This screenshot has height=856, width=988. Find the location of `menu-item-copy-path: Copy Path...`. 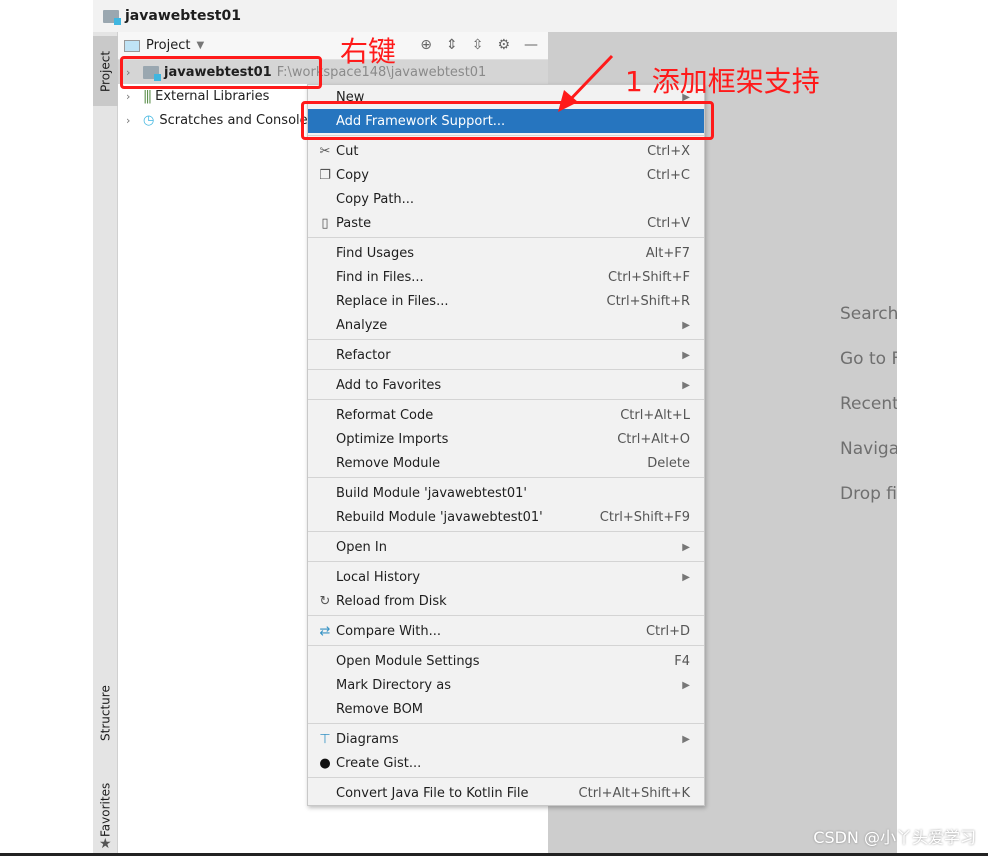

menu-item-copy-path: Copy Path... is located at coordinates (506, 199).